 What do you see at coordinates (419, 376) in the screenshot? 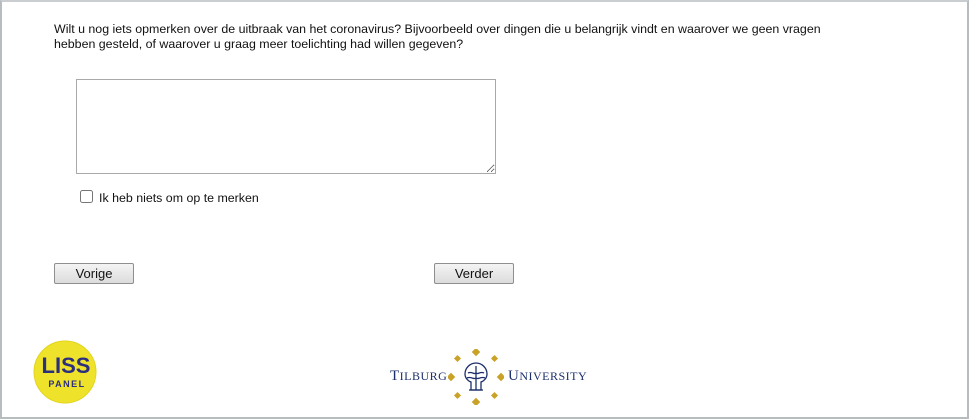
I see `tilburg-wordmark: TILBURG` at bounding box center [419, 376].